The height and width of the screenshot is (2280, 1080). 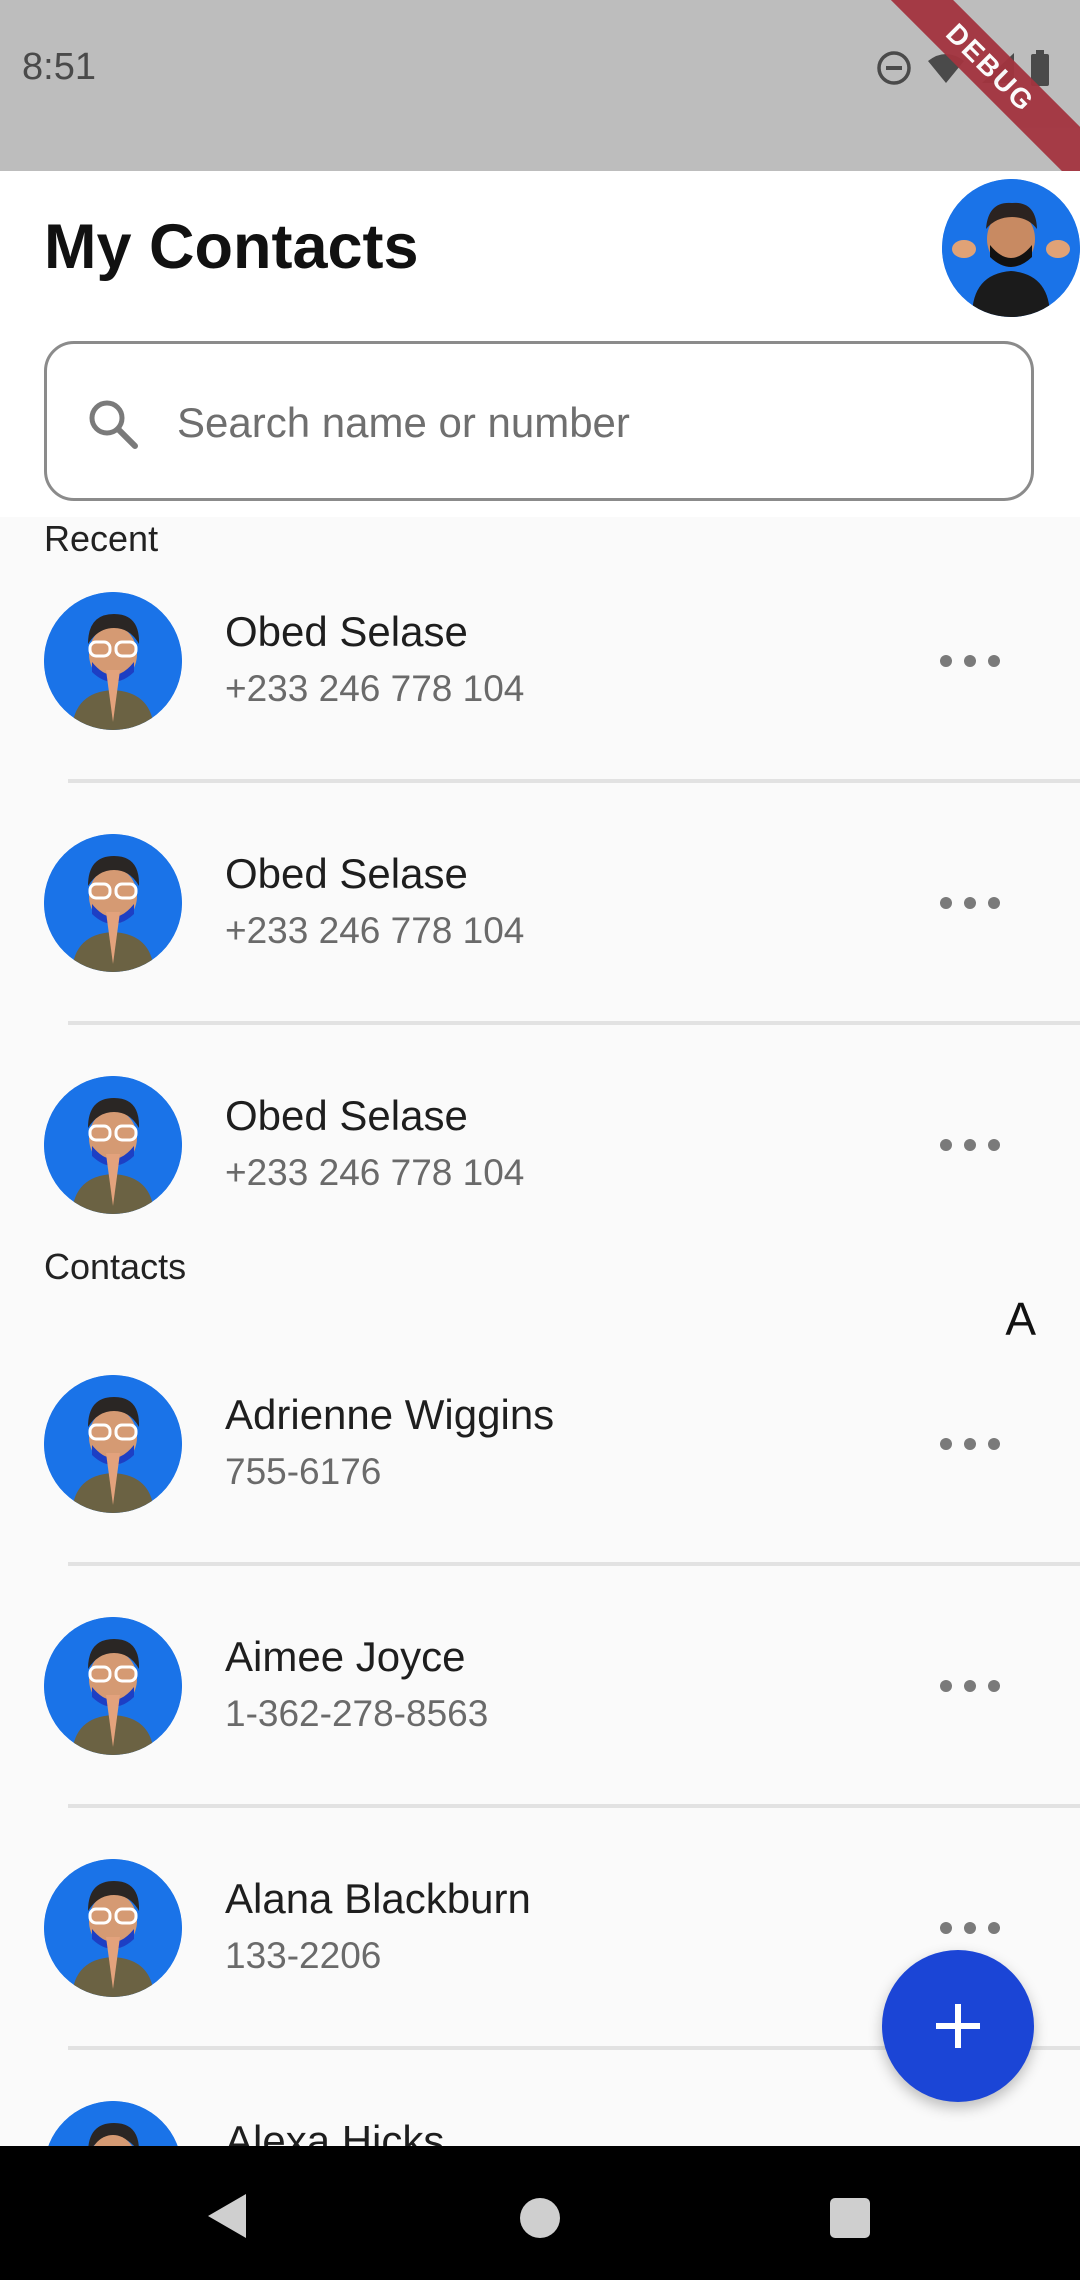 I want to click on contact-row: Adrienne Wiggins 755-6176, so click(x=540, y=1455).